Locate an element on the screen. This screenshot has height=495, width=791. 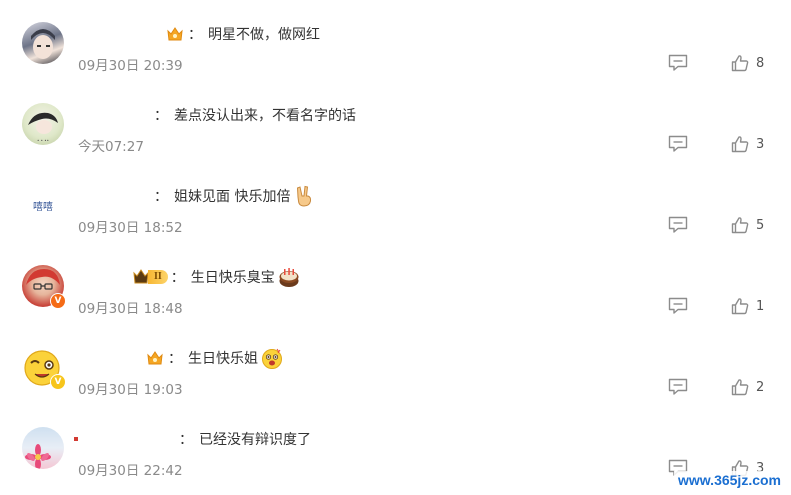
vip-level-badge: II is located at coordinates (150, 277).